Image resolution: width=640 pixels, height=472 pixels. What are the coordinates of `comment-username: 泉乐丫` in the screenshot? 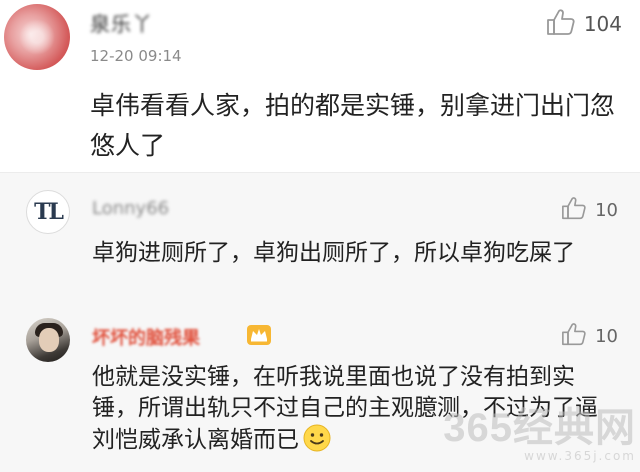 It's located at (121, 22).